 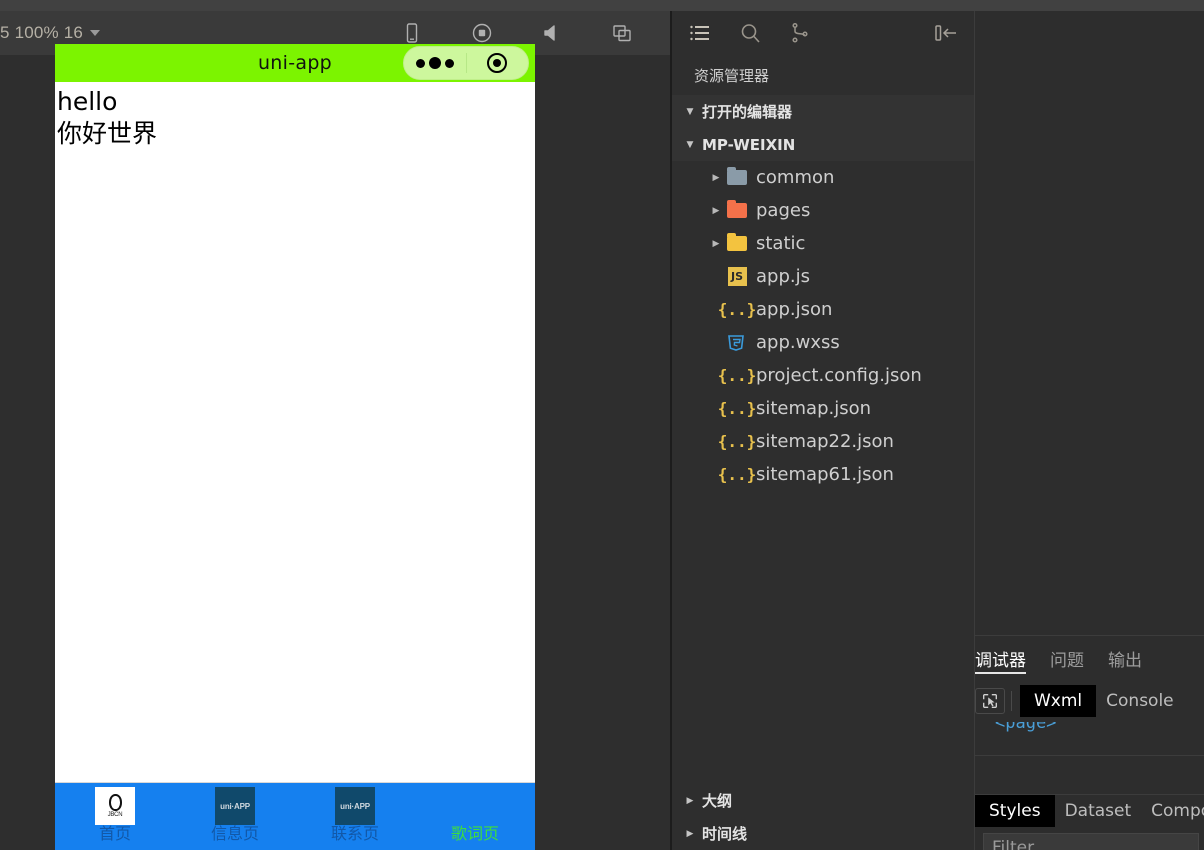 I want to click on tab-label: 歌词页, so click(x=474, y=834).